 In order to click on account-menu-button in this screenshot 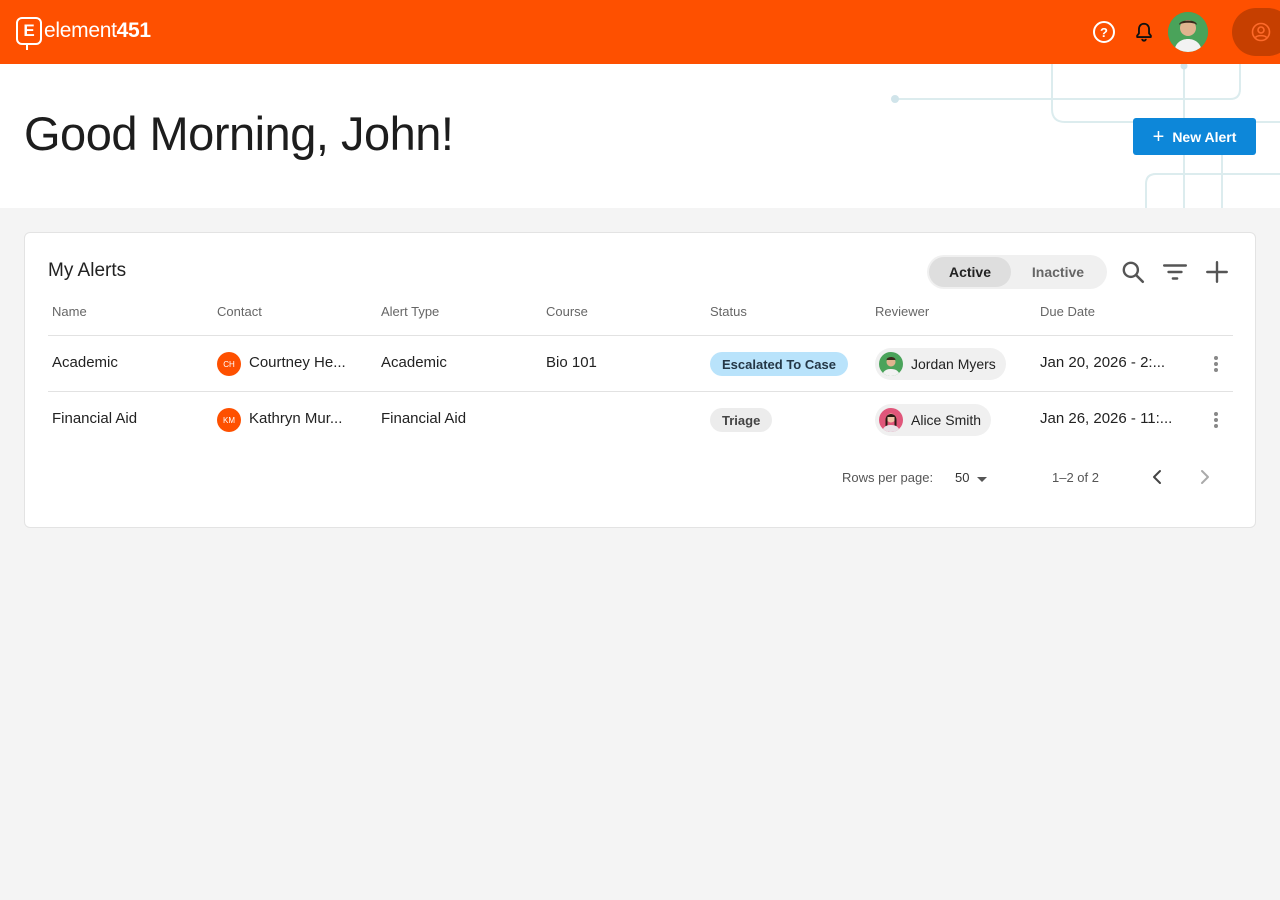, I will do `click(1256, 32)`.